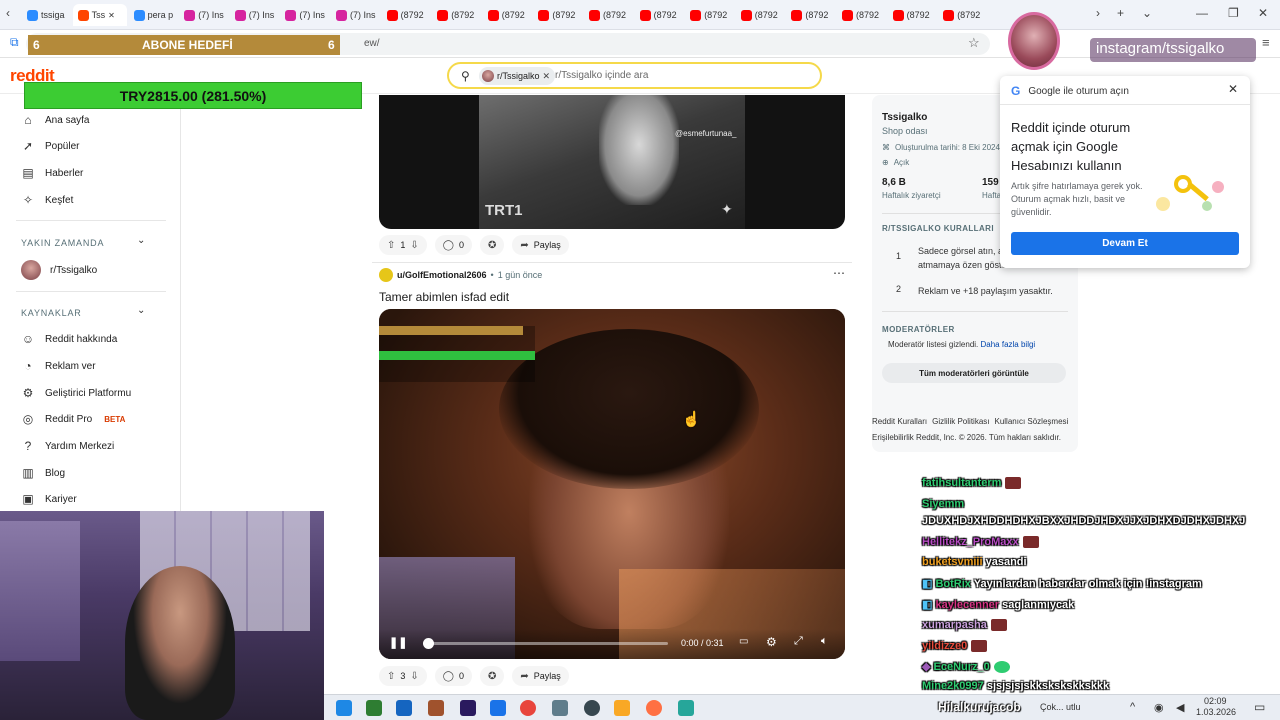 The image size is (1280, 720). Describe the element at coordinates (73, 419) in the screenshot. I see `sidebar-item-reddit-pro: ◎ Reddit Pro BETA` at that location.